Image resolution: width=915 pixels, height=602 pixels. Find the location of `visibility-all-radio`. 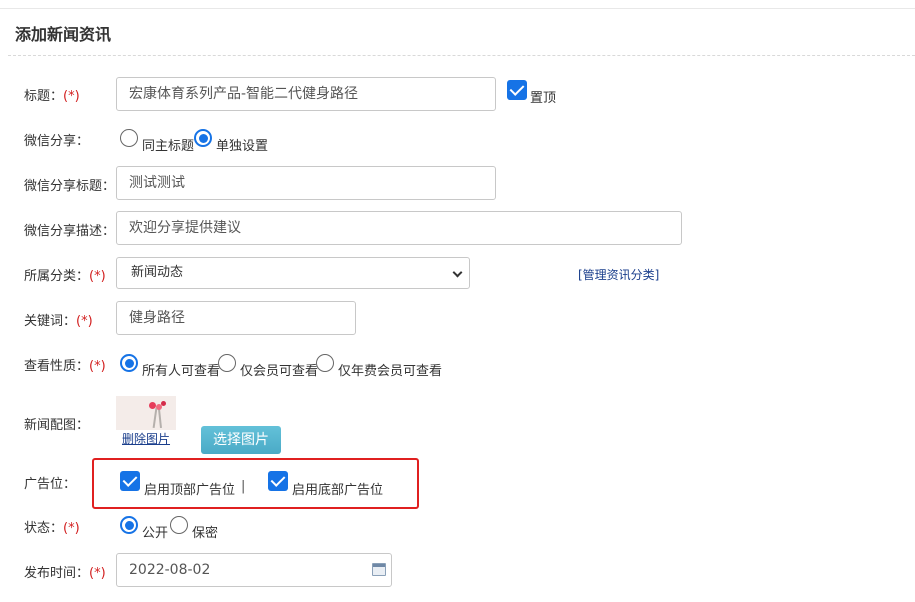

visibility-all-radio is located at coordinates (129, 363).